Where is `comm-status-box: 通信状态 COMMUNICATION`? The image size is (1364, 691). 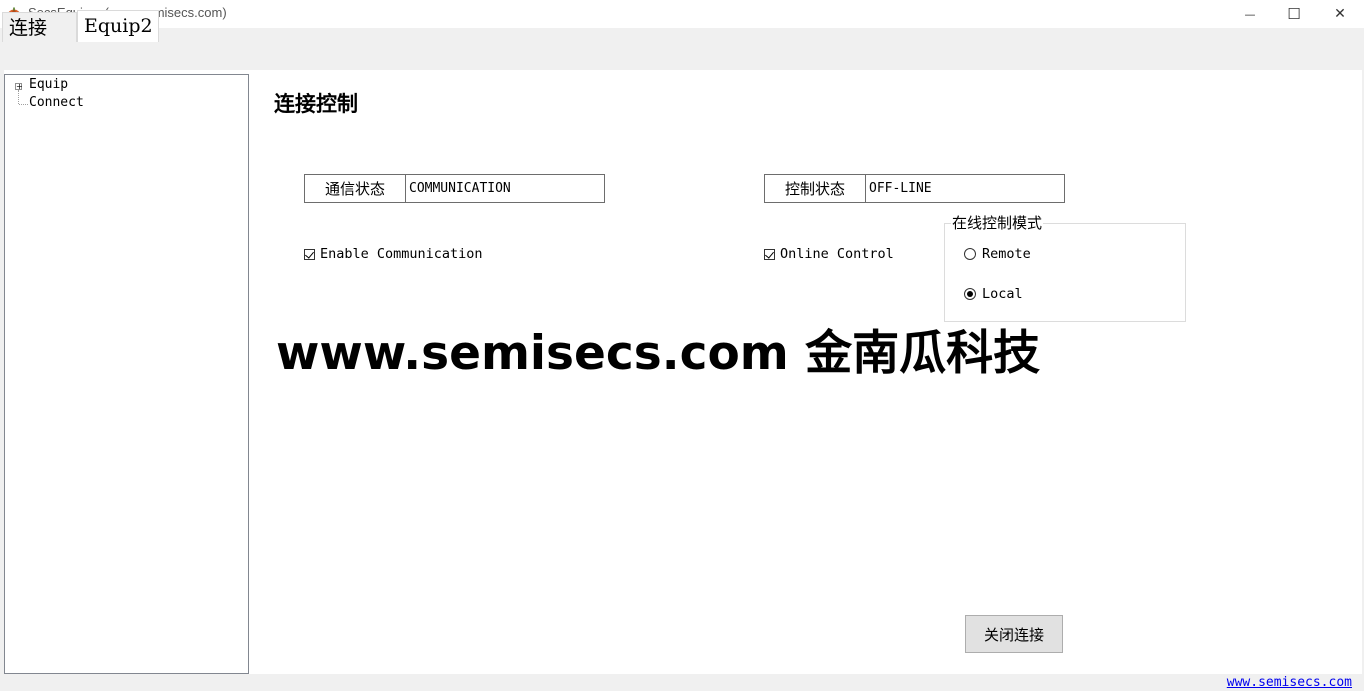
comm-status-box: 通信状态 COMMUNICATION is located at coordinates (454, 188).